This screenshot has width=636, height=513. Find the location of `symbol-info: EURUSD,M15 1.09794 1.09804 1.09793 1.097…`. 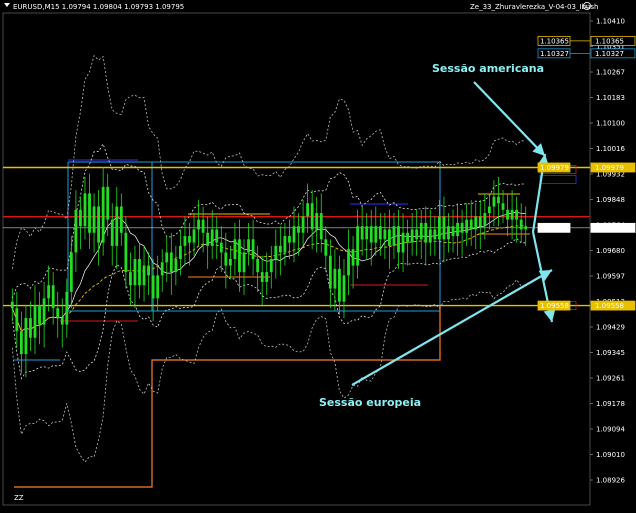

symbol-info: EURUSD,M15 1.09794 1.09804 1.09793 1.097… is located at coordinates (98, 7).